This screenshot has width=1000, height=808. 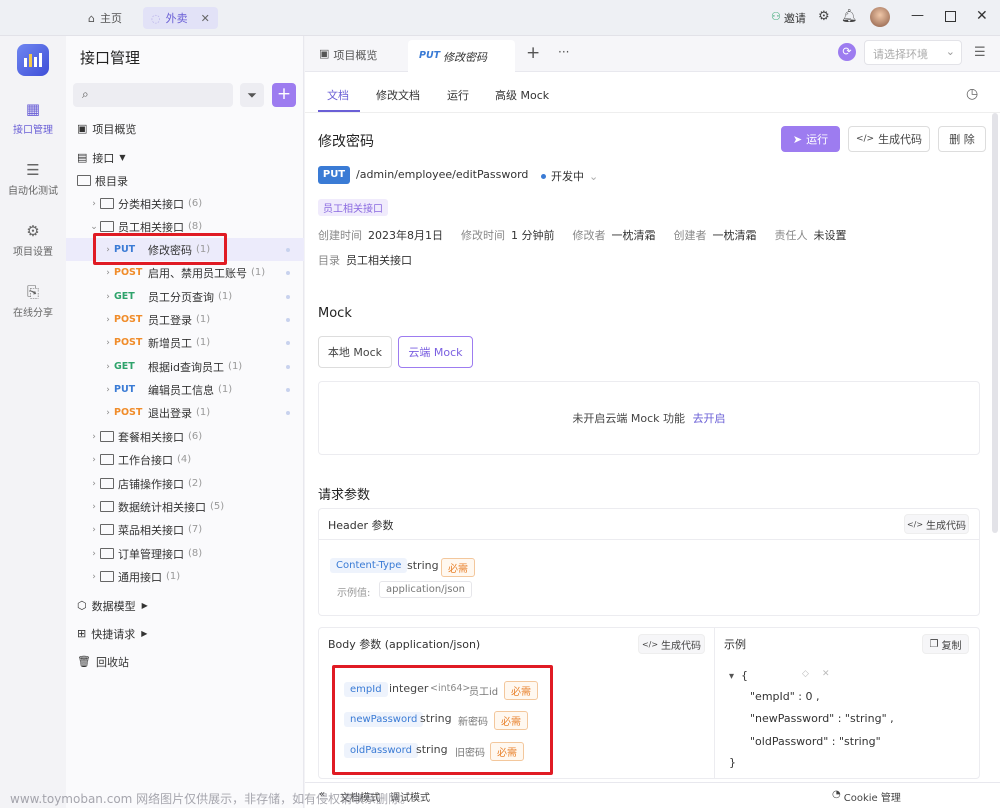 What do you see at coordinates (934, 644) in the screenshot?
I see `copy-icon: ❐` at bounding box center [934, 644].